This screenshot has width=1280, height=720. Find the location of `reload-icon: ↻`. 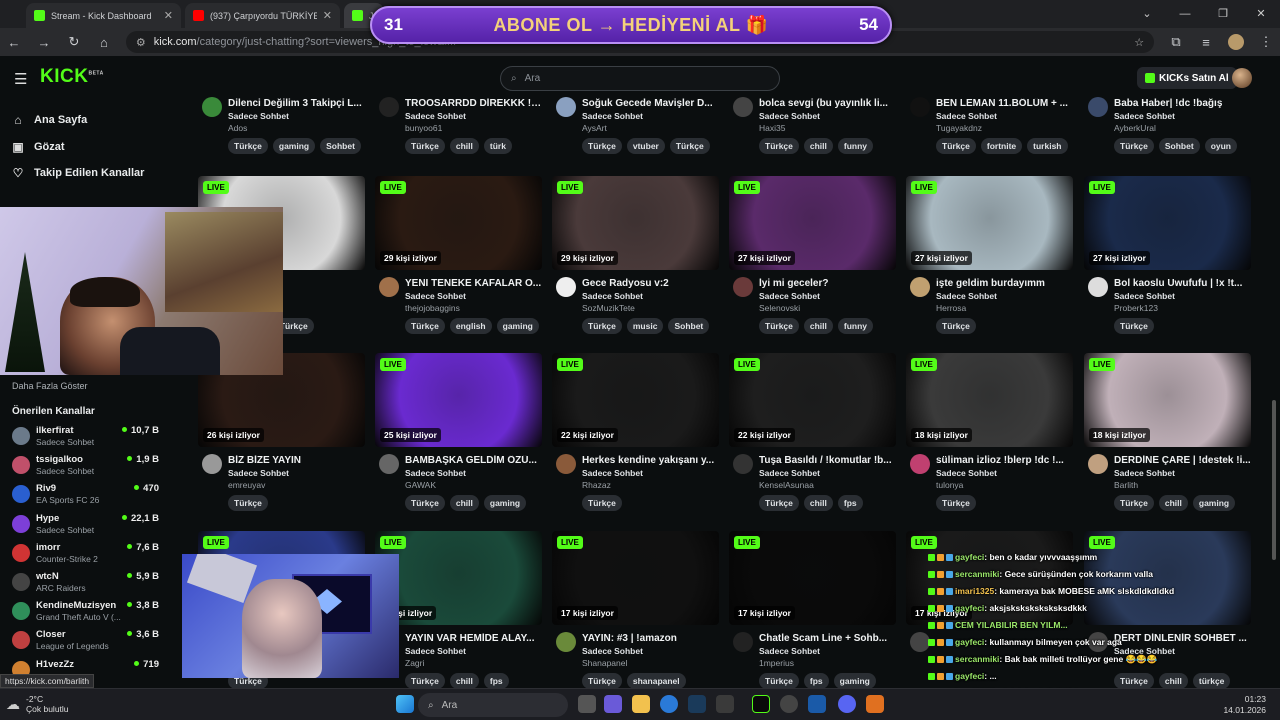

reload-icon: ↻ is located at coordinates (74, 42).